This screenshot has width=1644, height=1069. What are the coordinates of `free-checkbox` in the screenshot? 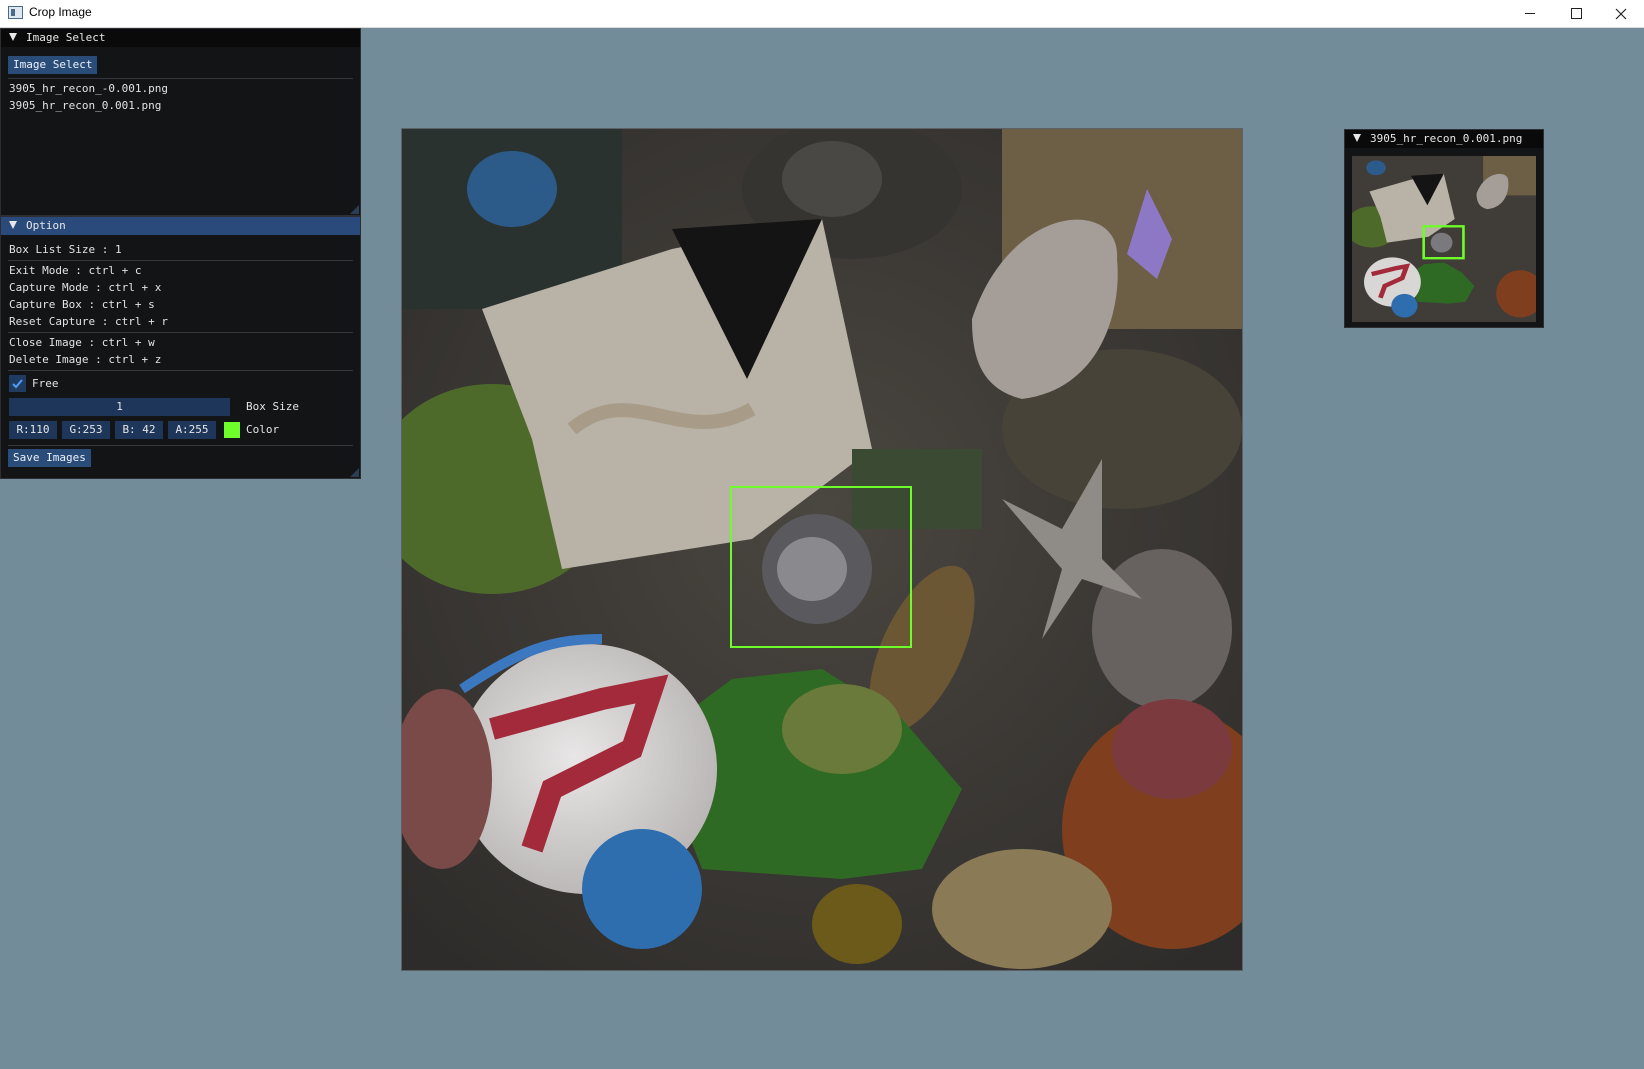 It's located at (17, 383).